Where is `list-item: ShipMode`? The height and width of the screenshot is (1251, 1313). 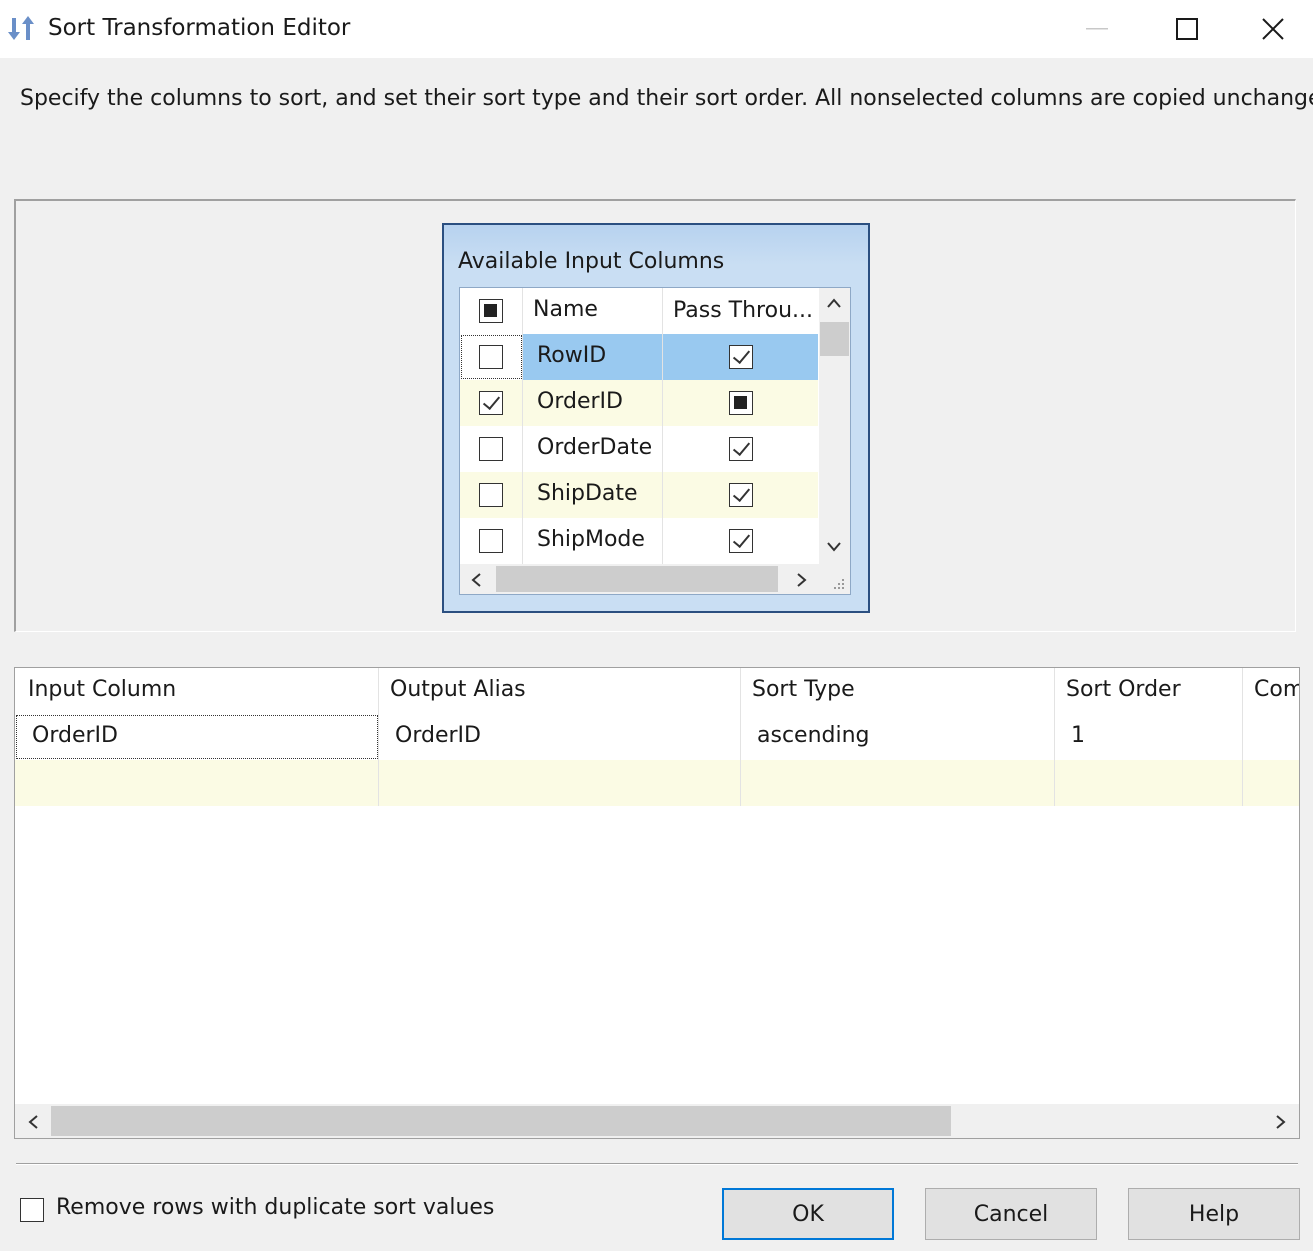 list-item: ShipMode is located at coordinates (639, 541).